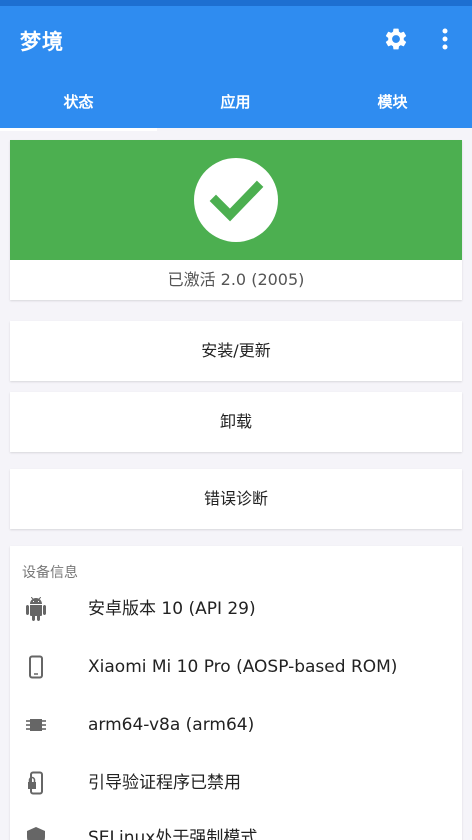 The height and width of the screenshot is (840, 472). Describe the element at coordinates (173, 834) in the screenshot. I see `selinux-text: SELinux处于强制模式` at that location.